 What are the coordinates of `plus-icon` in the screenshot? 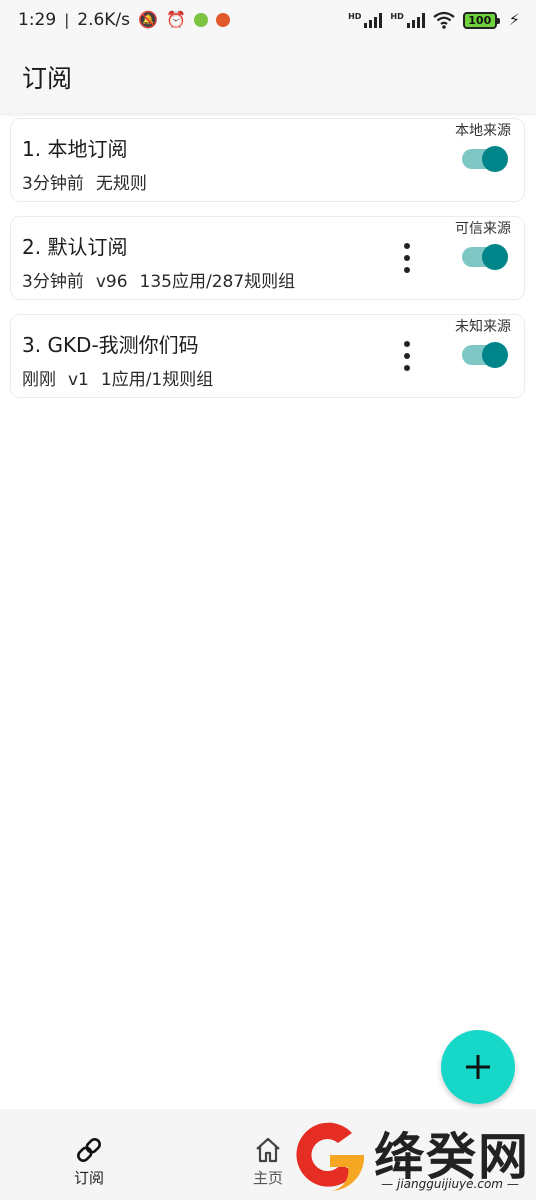 It's located at (478, 1067).